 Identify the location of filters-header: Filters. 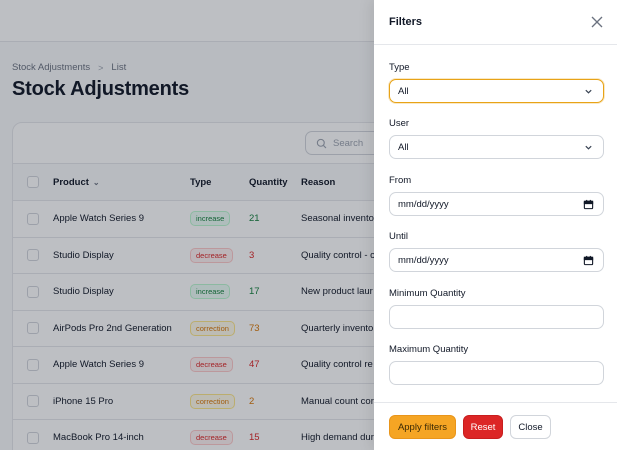
(495, 22).